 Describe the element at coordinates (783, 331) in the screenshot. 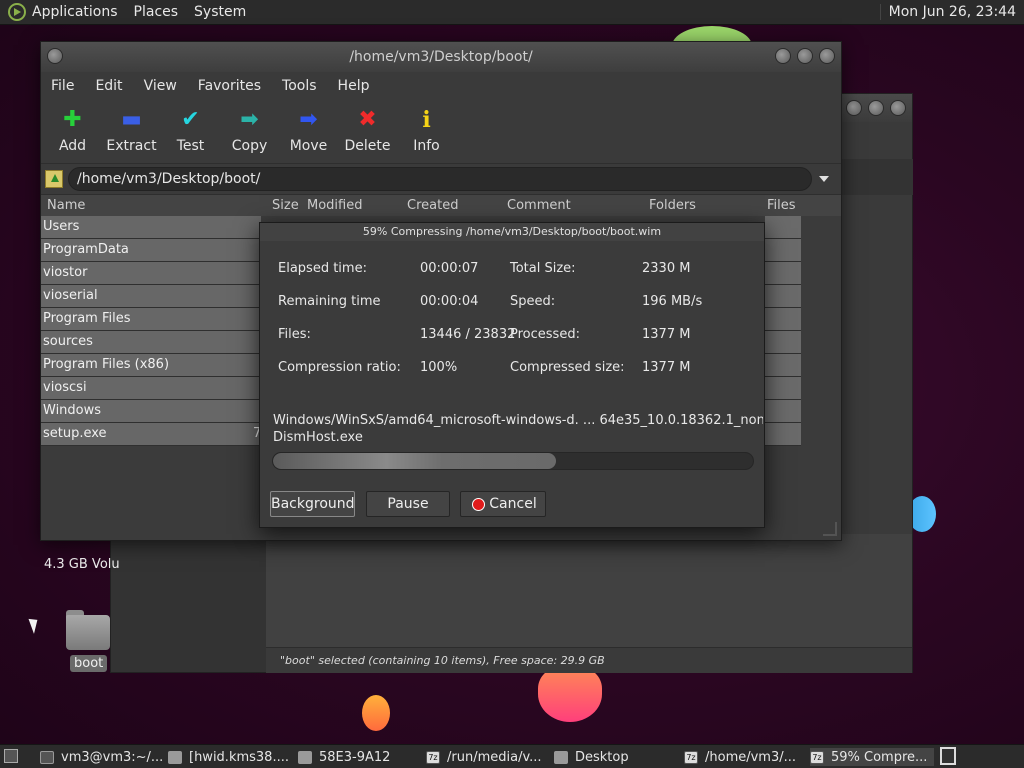

I see `files-column-cells` at that location.